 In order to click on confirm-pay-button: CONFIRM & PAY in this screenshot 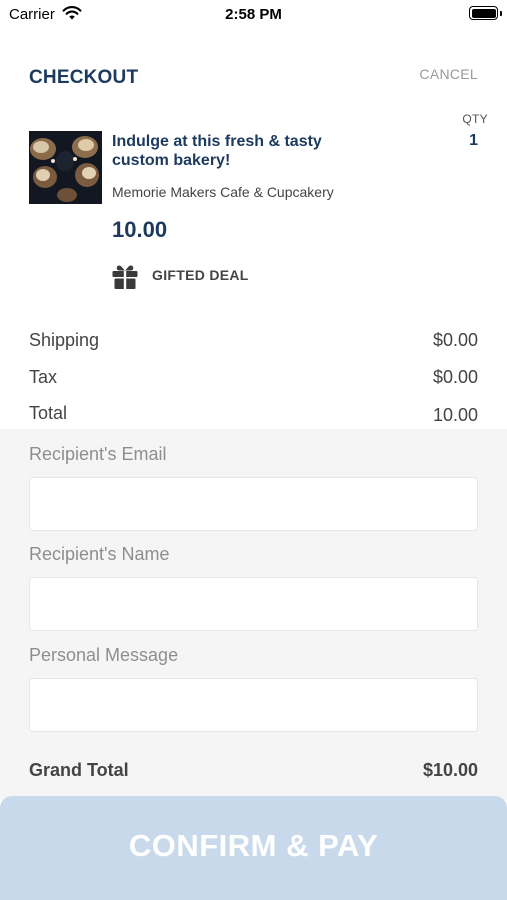, I will do `click(253, 848)`.